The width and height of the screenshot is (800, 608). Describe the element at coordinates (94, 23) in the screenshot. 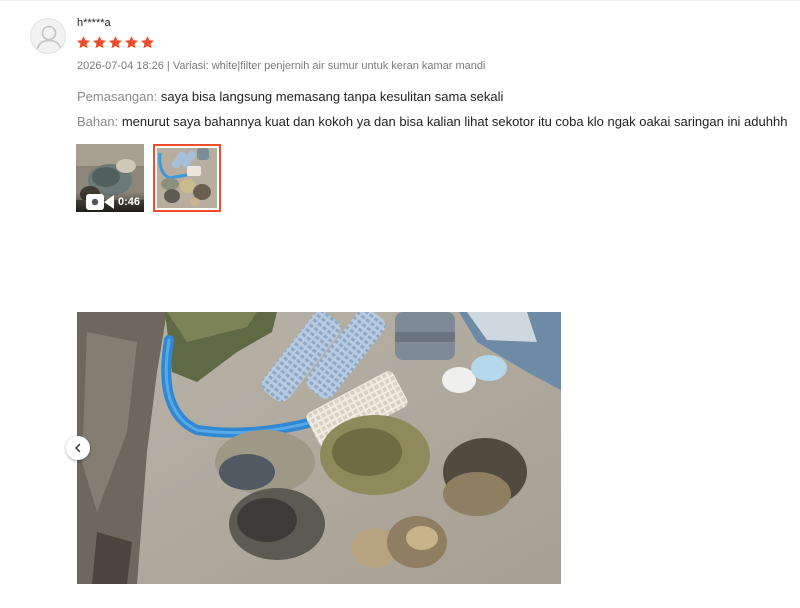

I see `reviewer-username: h*****a` at that location.